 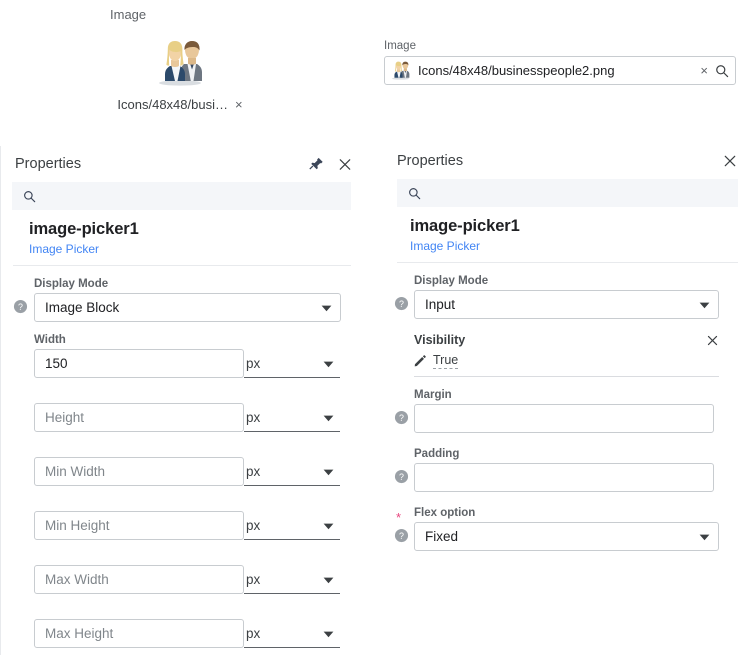 What do you see at coordinates (139, 525) in the screenshot?
I see `min-height-input: Min Height` at bounding box center [139, 525].